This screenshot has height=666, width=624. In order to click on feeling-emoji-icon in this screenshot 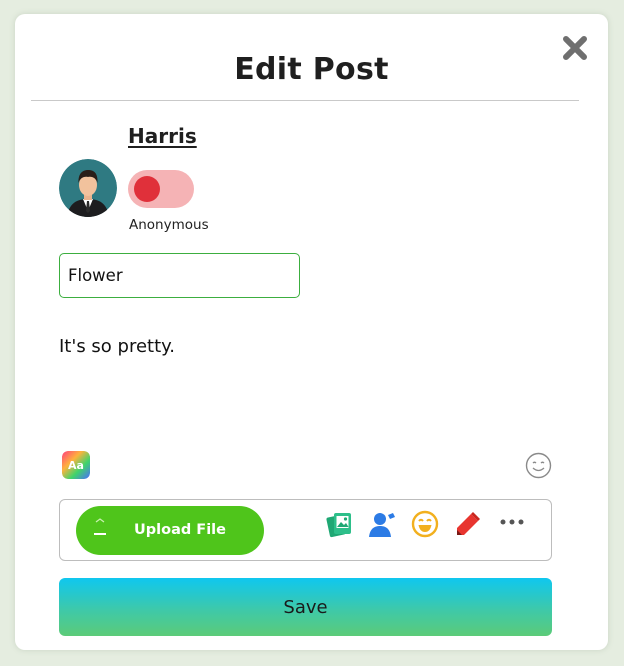, I will do `click(425, 524)`.